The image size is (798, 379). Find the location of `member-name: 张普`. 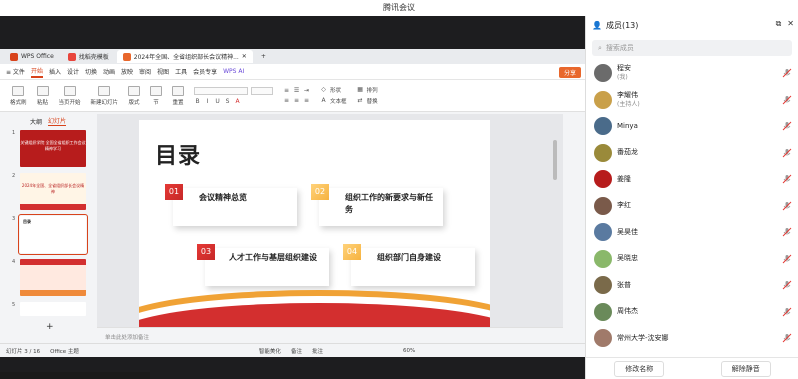

member-name: 张普 is located at coordinates (624, 284).